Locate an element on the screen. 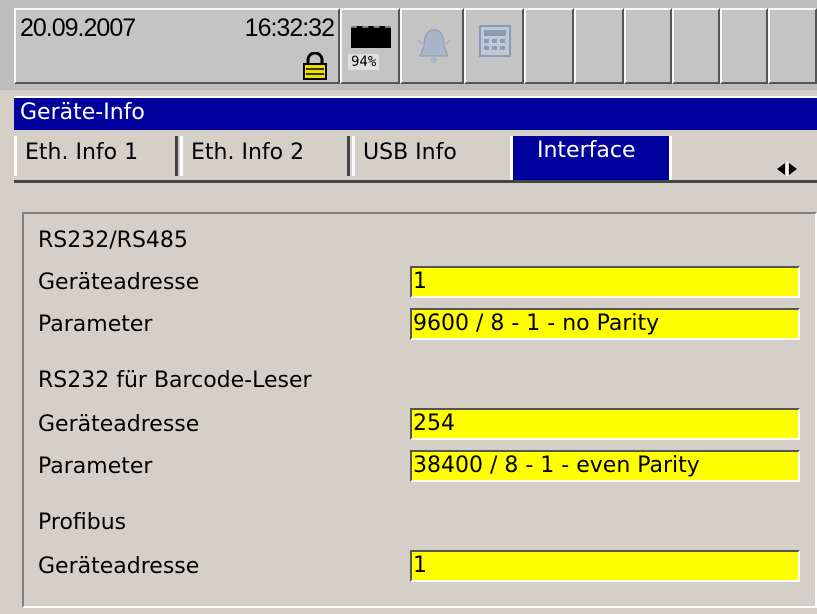 The height and width of the screenshot is (614, 817). battery-indicator: 94% is located at coordinates (370, 46).